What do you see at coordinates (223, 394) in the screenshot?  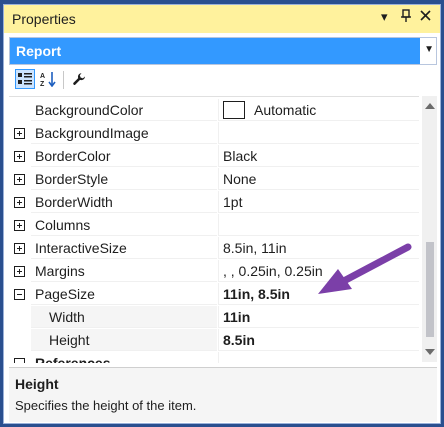 I see `description-panel: Height Specifies the height of the item.` at bounding box center [223, 394].